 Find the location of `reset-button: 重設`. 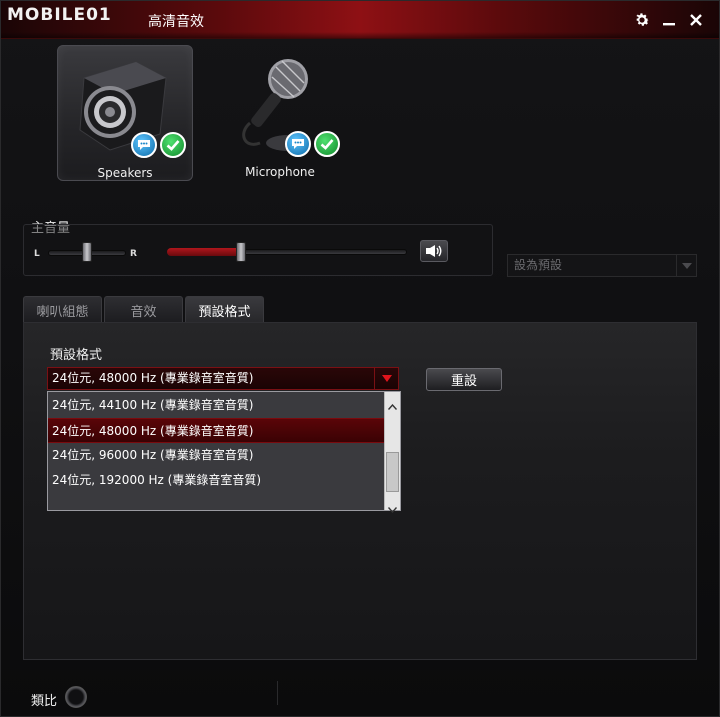

reset-button: 重設 is located at coordinates (464, 379).